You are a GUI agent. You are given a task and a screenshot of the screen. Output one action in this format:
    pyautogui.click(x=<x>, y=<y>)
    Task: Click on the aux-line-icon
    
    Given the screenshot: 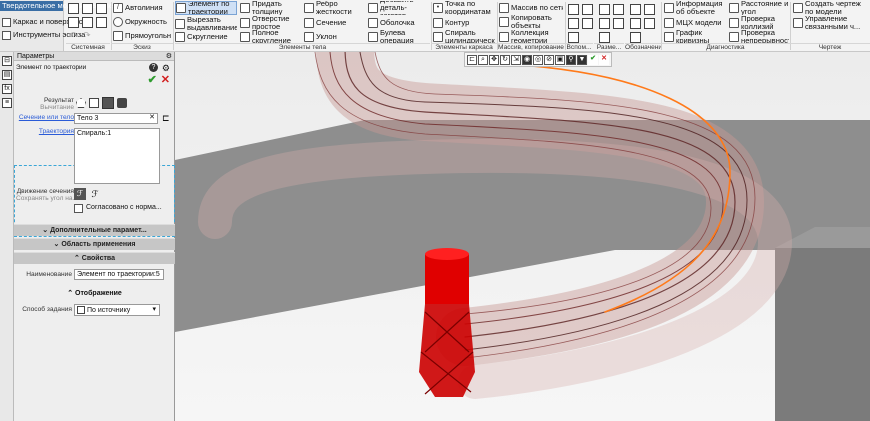 What is the action you would take?
    pyautogui.click(x=587, y=23)
    